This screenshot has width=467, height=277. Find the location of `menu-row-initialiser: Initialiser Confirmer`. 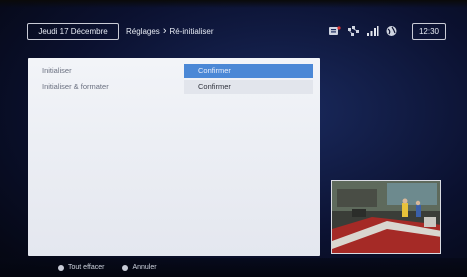

menu-row-initialiser: Initialiser Confirmer is located at coordinates (174, 71).